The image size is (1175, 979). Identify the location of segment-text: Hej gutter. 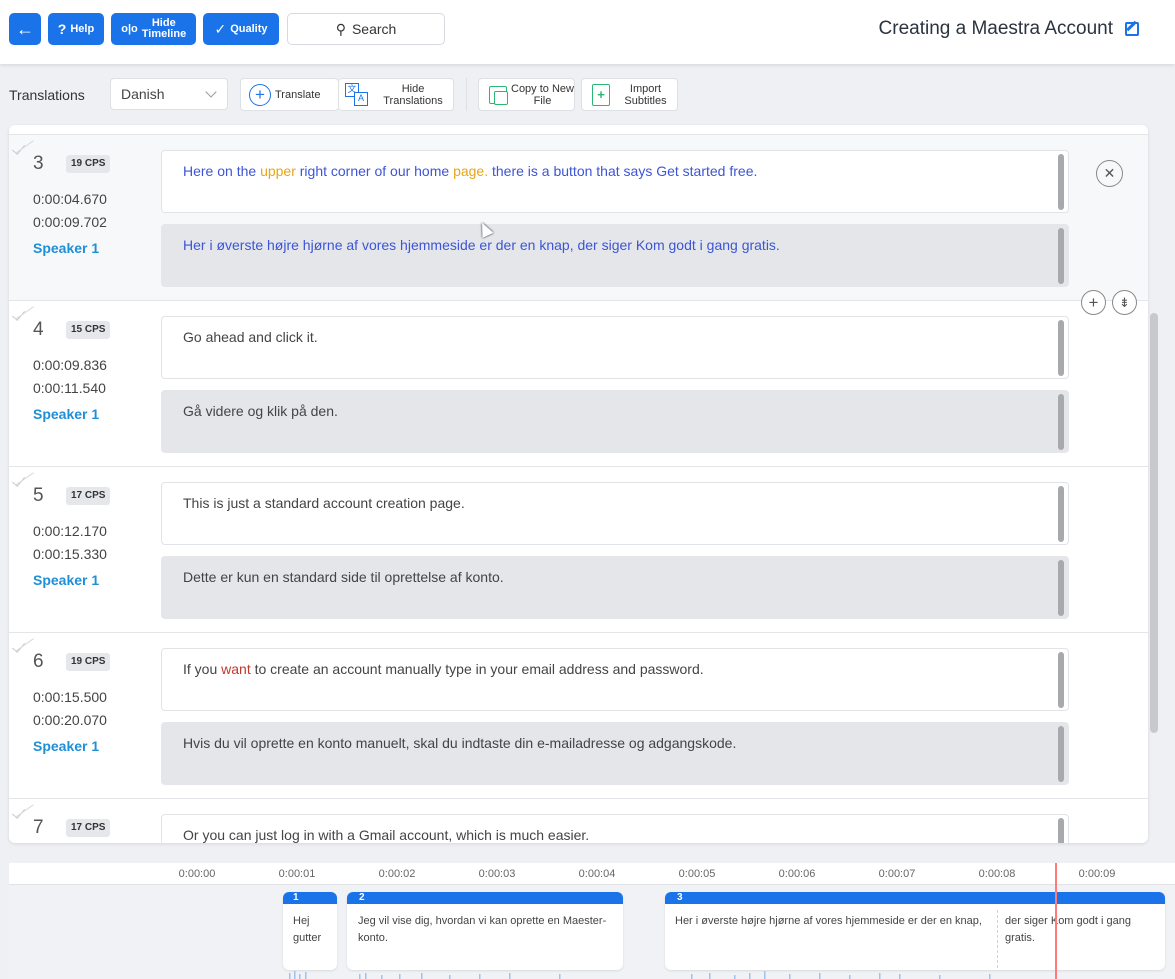
(307, 929).